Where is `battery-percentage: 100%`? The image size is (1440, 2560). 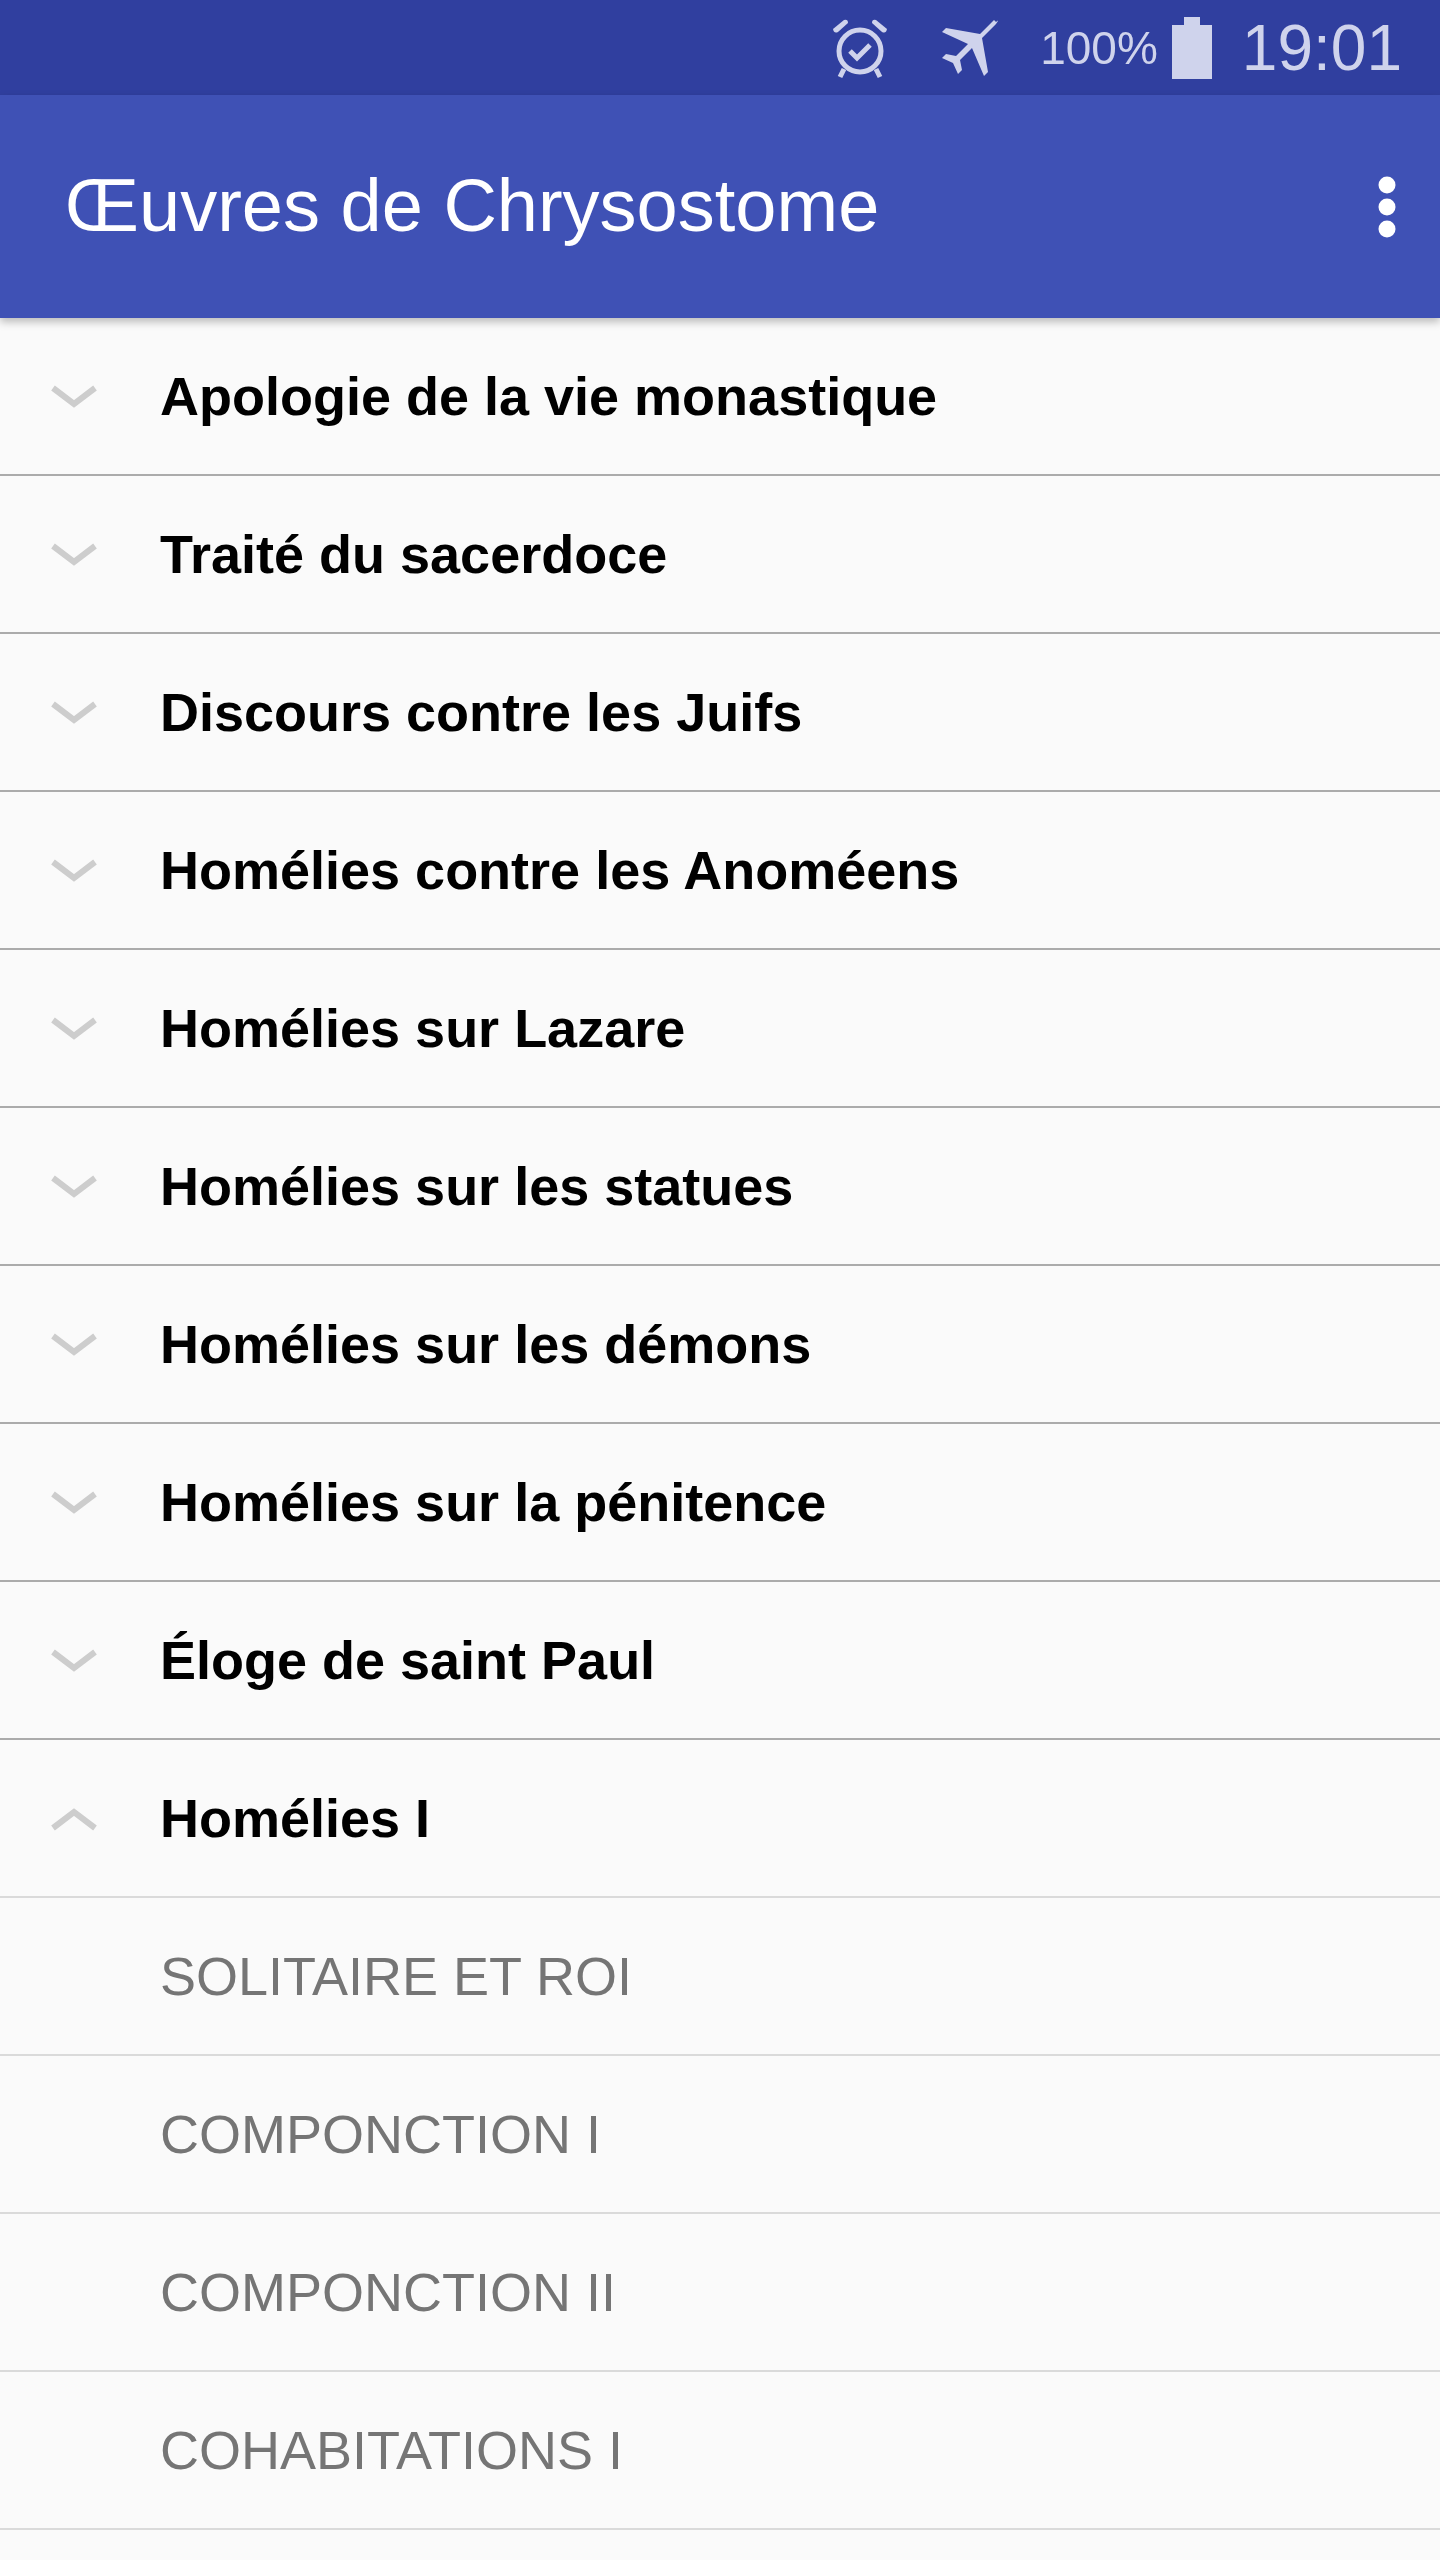
battery-percentage: 100% is located at coordinates (1099, 47).